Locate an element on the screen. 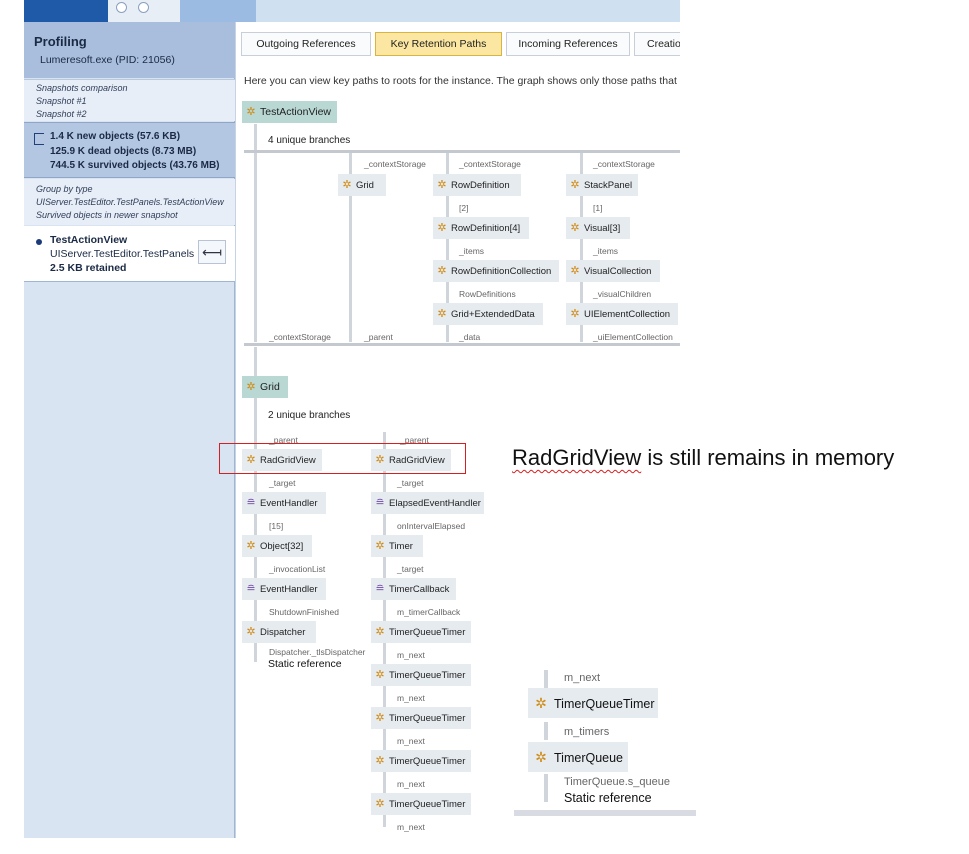 The image size is (969, 854). tab-incoming-references: Incoming References is located at coordinates (568, 44).